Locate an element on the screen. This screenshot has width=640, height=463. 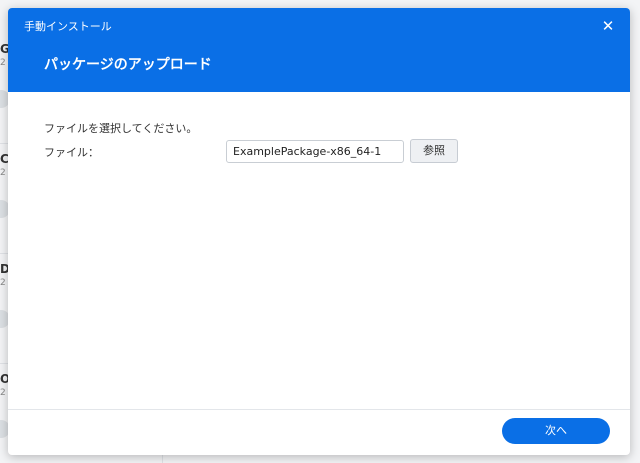
dialog-title: パッケージのアップロード is located at coordinates (128, 65).